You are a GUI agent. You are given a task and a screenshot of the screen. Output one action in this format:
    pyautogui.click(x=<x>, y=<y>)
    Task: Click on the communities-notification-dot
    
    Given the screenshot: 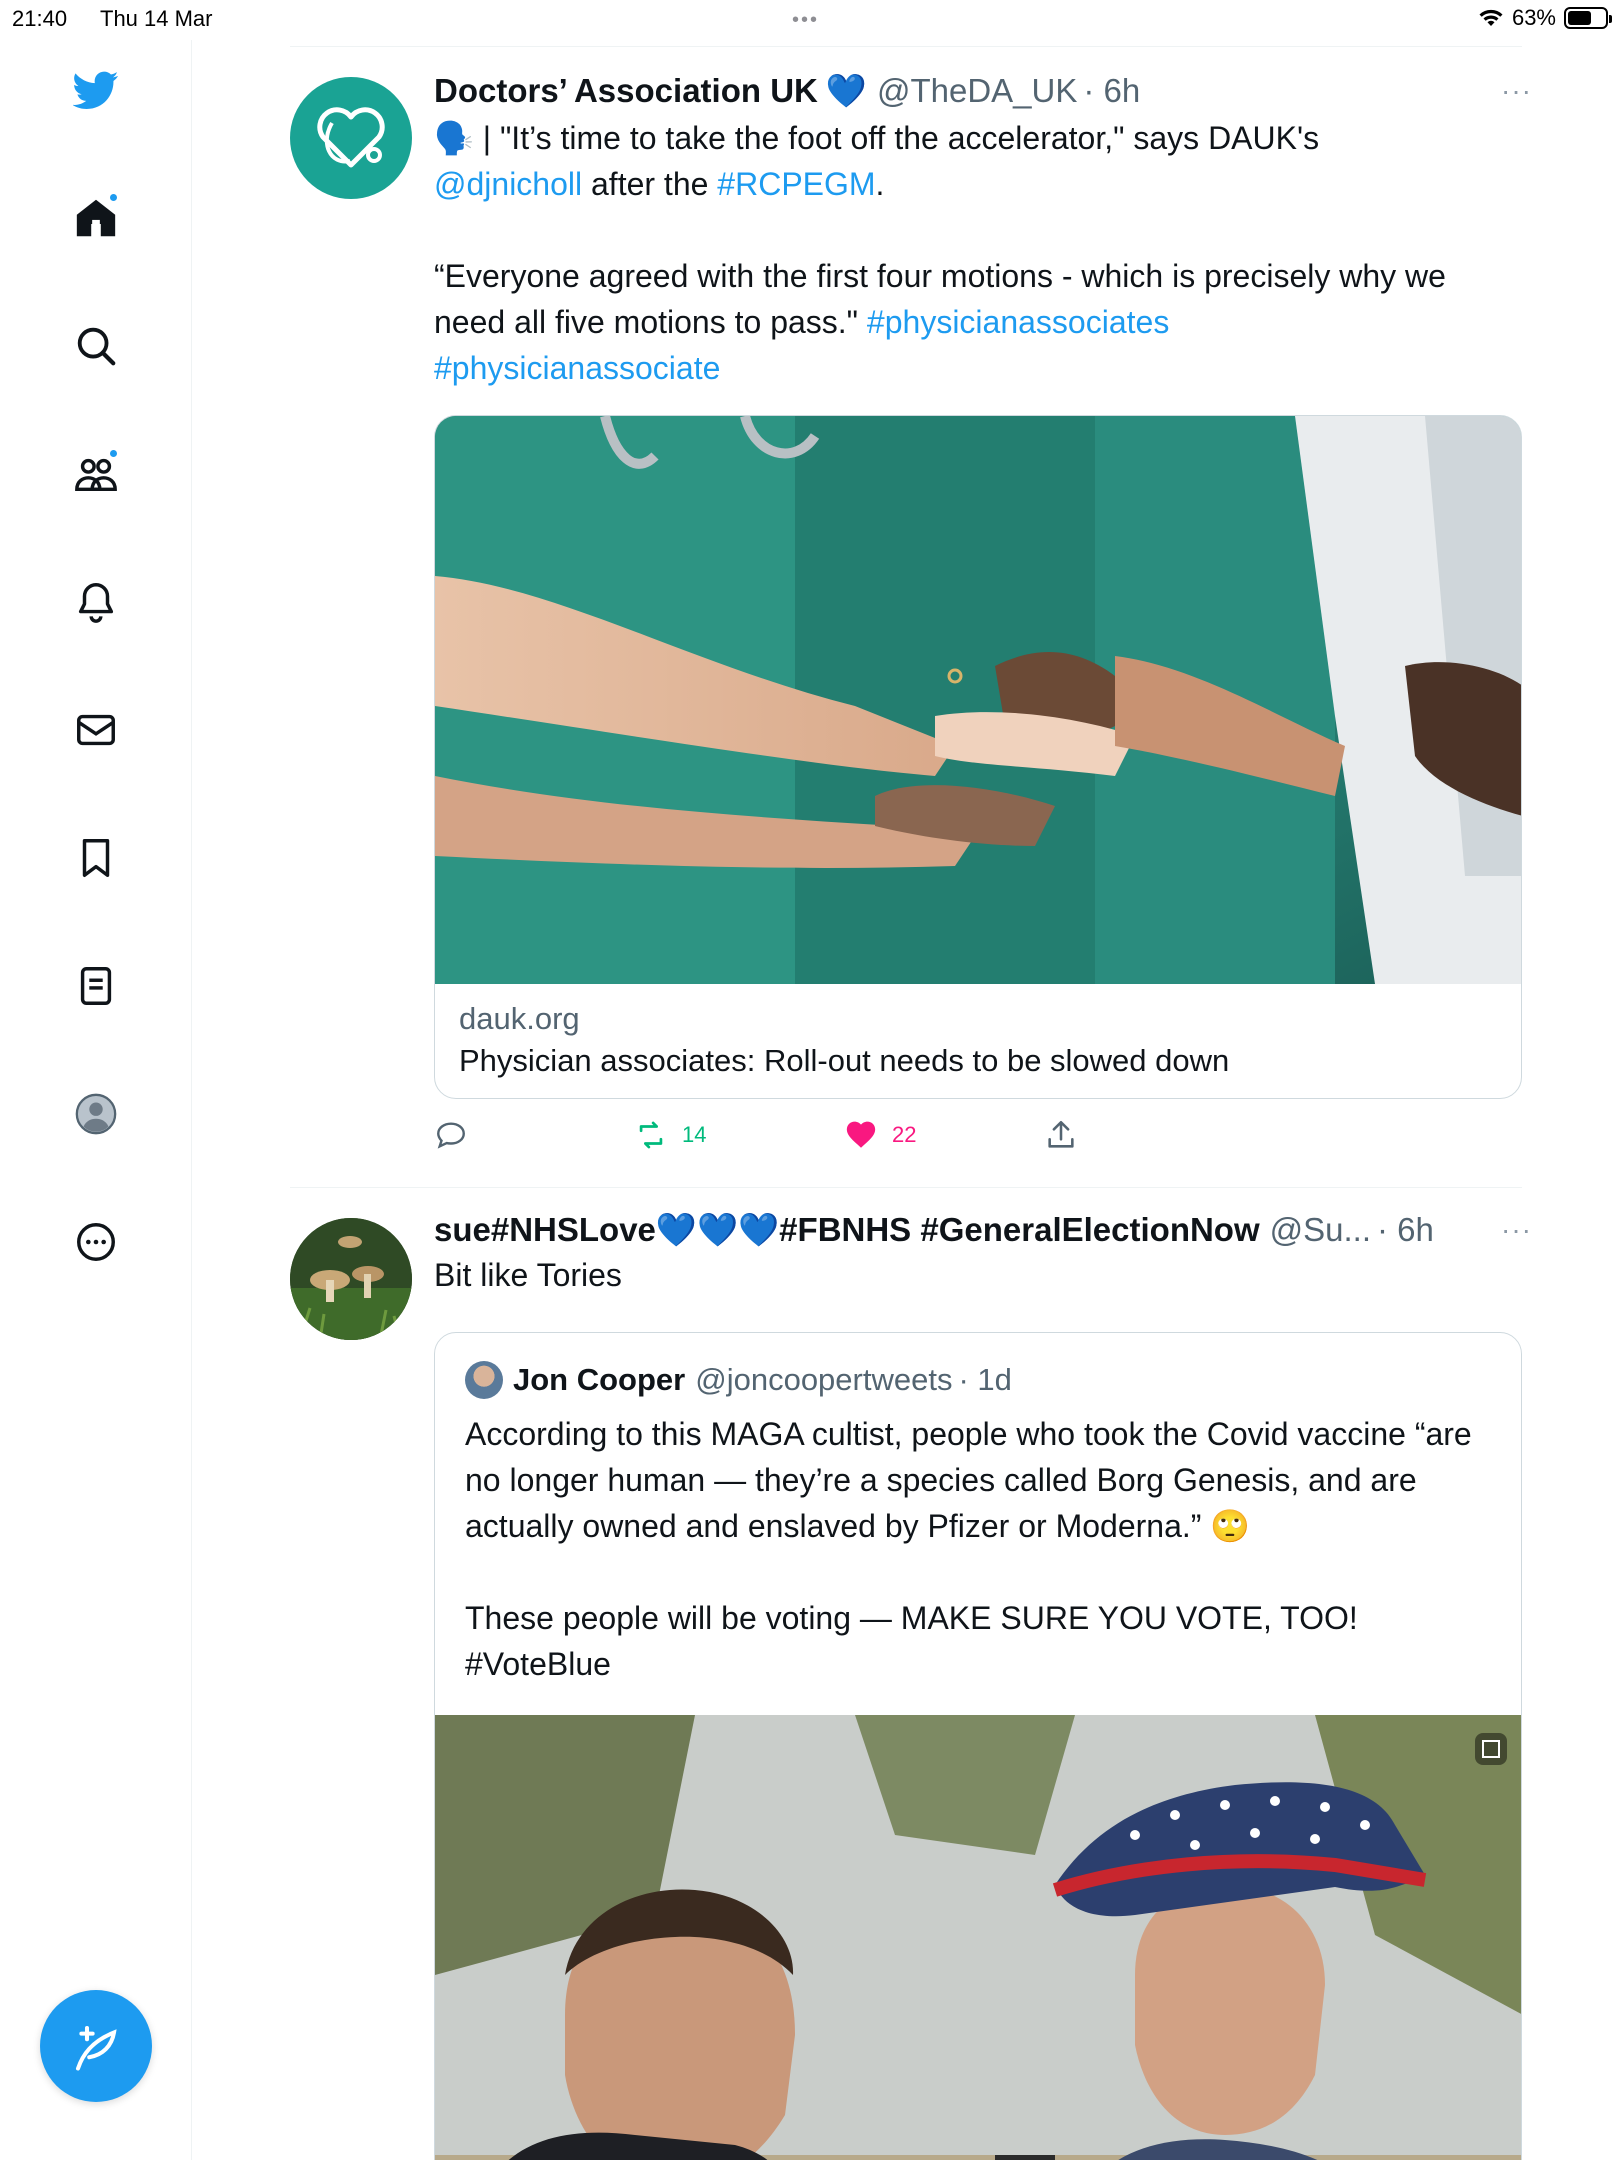 What is the action you would take?
    pyautogui.click(x=113, y=453)
    